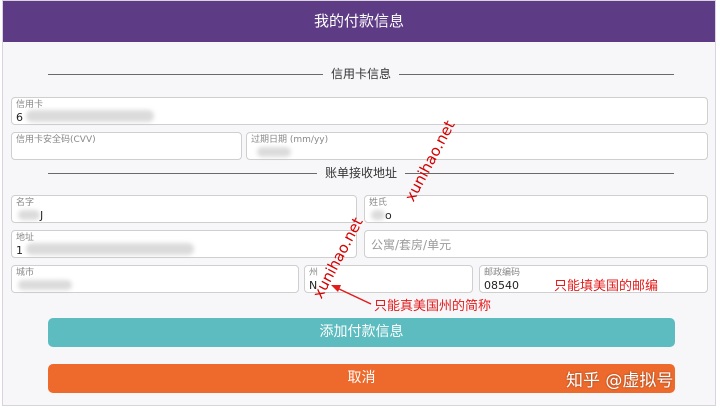 The height and width of the screenshot is (408, 720). Describe the element at coordinates (25, 273) in the screenshot. I see `city-label: 城市` at that location.